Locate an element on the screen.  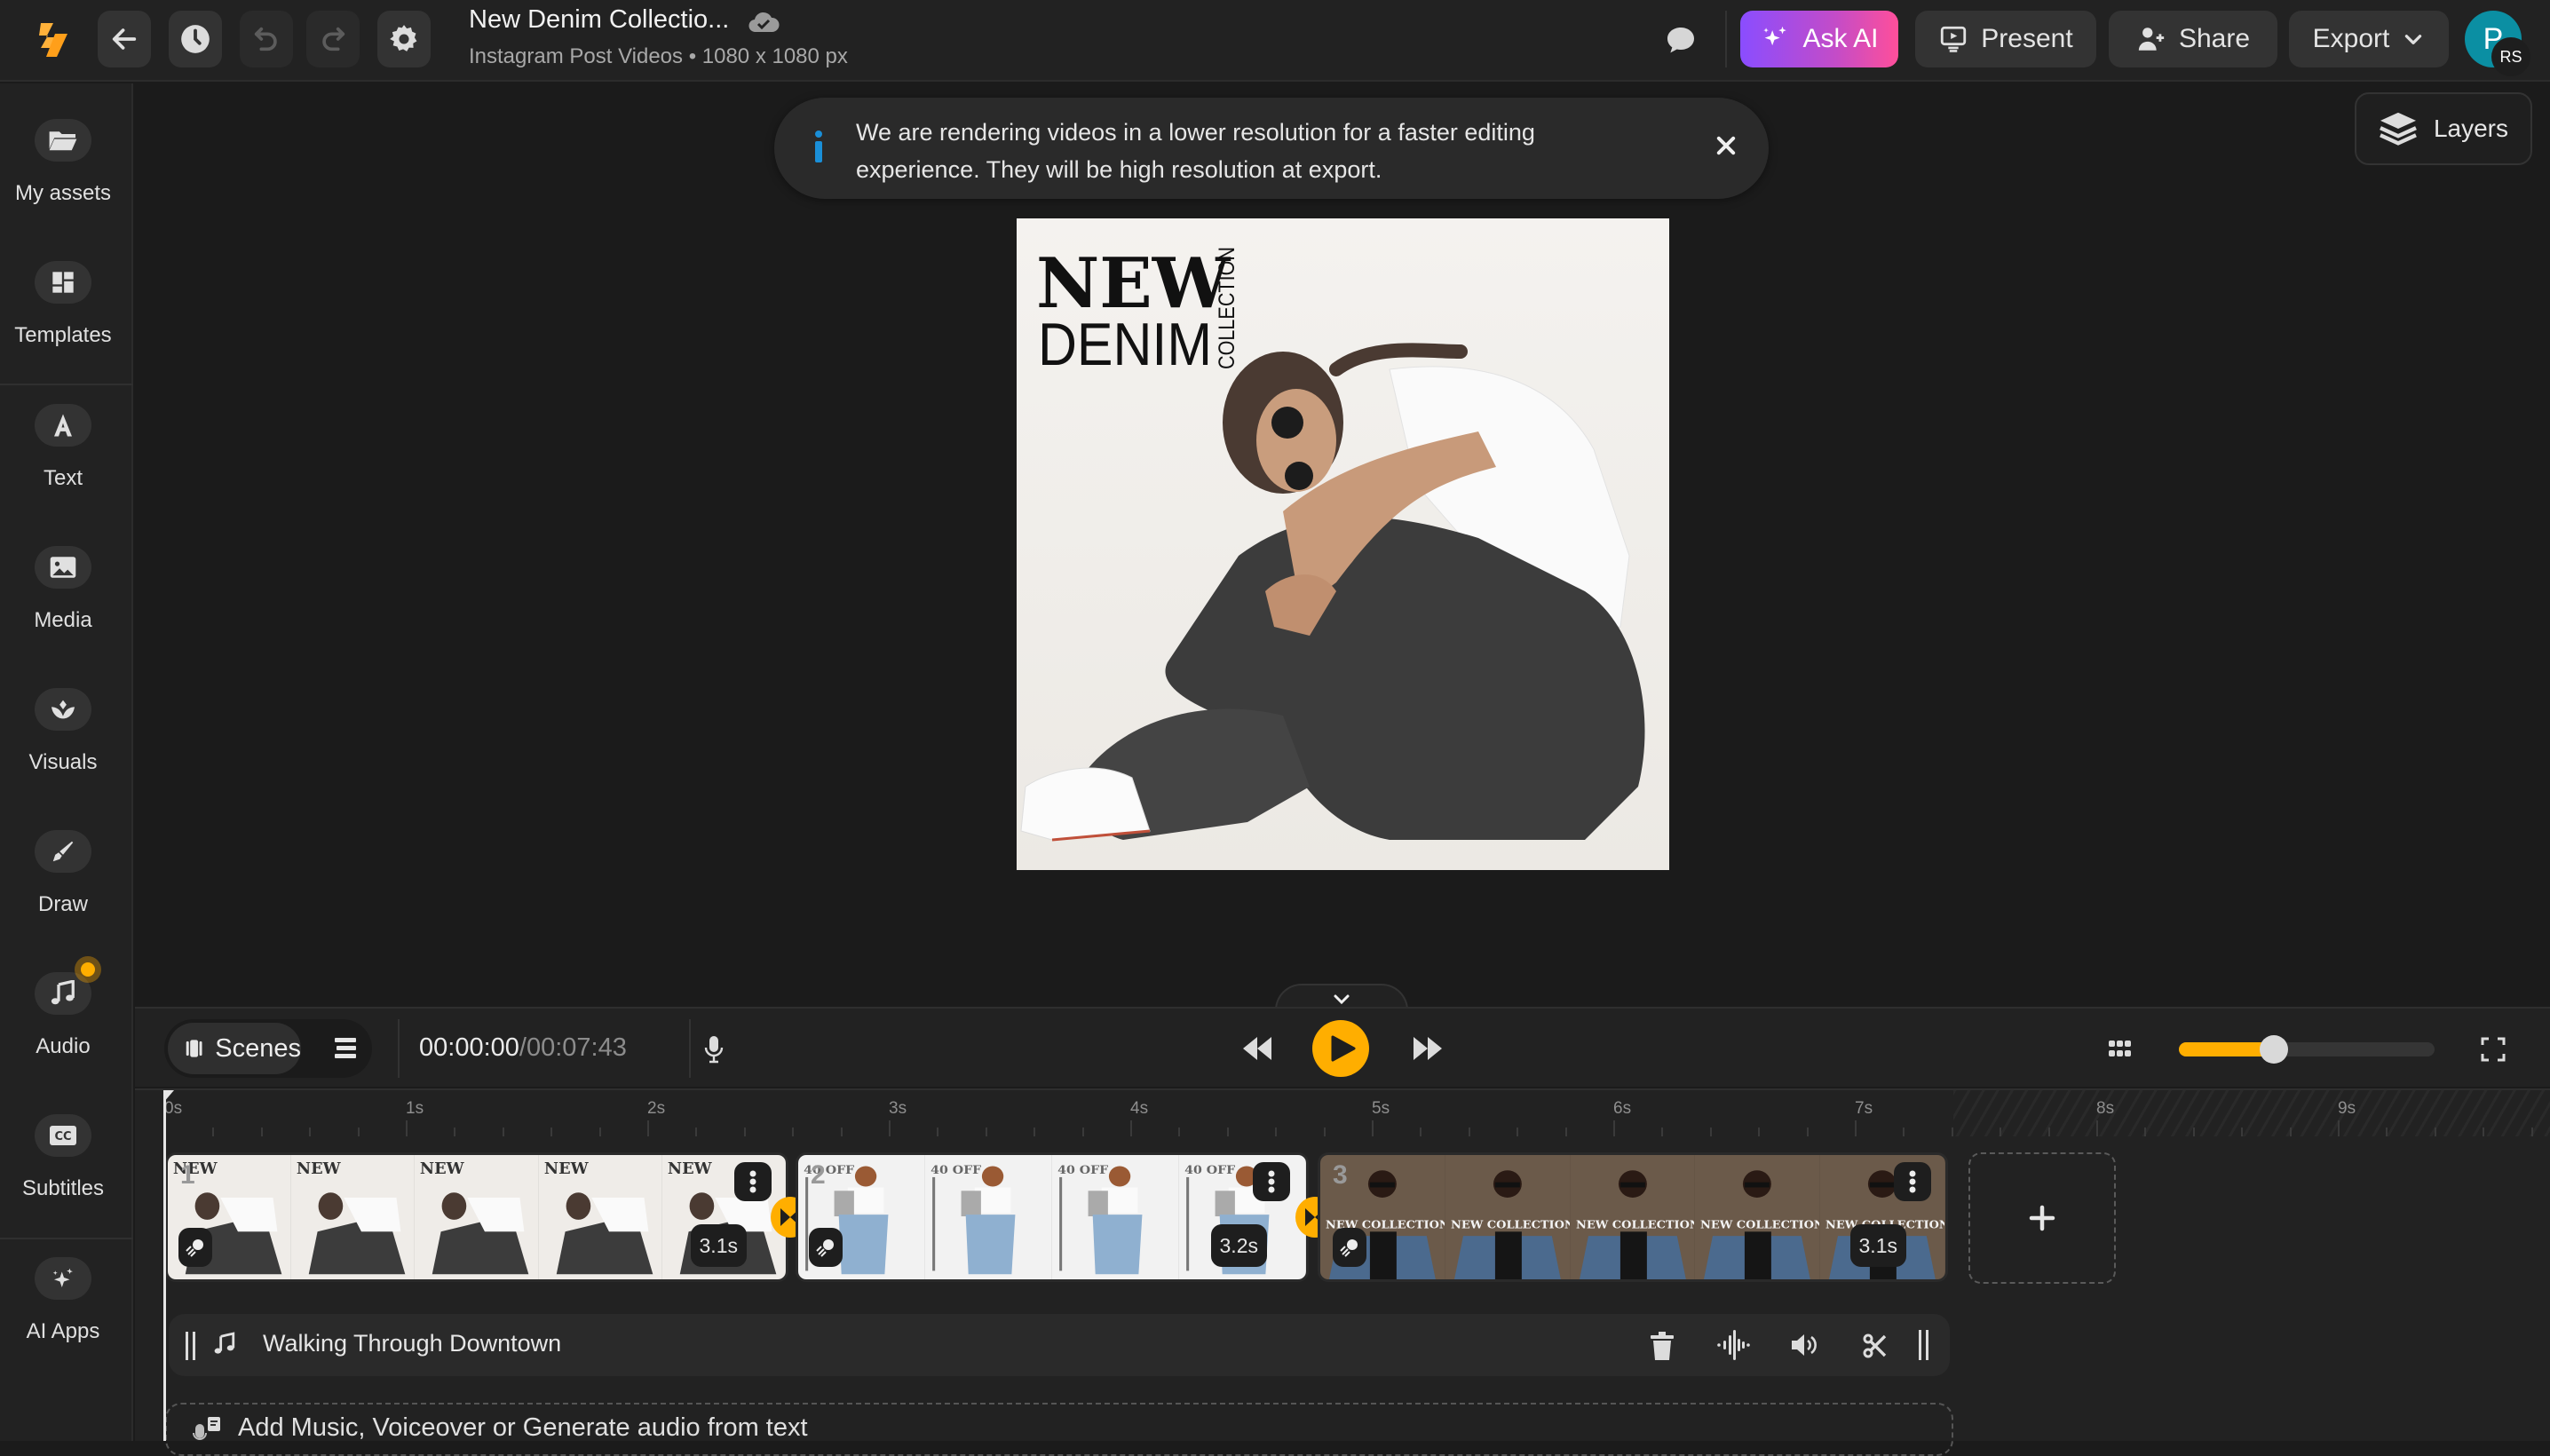
animation-icon is located at coordinates (1349, 1248).